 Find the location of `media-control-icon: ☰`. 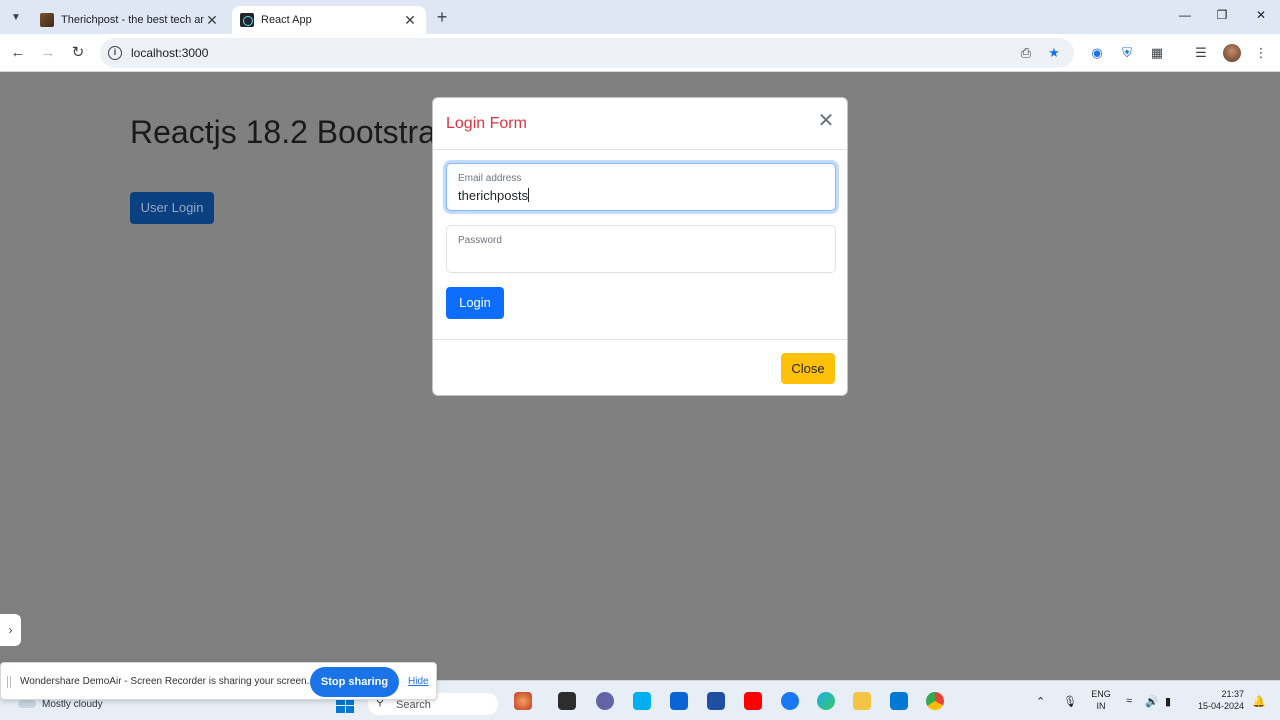

media-control-icon: ☰ is located at coordinates (1201, 53).